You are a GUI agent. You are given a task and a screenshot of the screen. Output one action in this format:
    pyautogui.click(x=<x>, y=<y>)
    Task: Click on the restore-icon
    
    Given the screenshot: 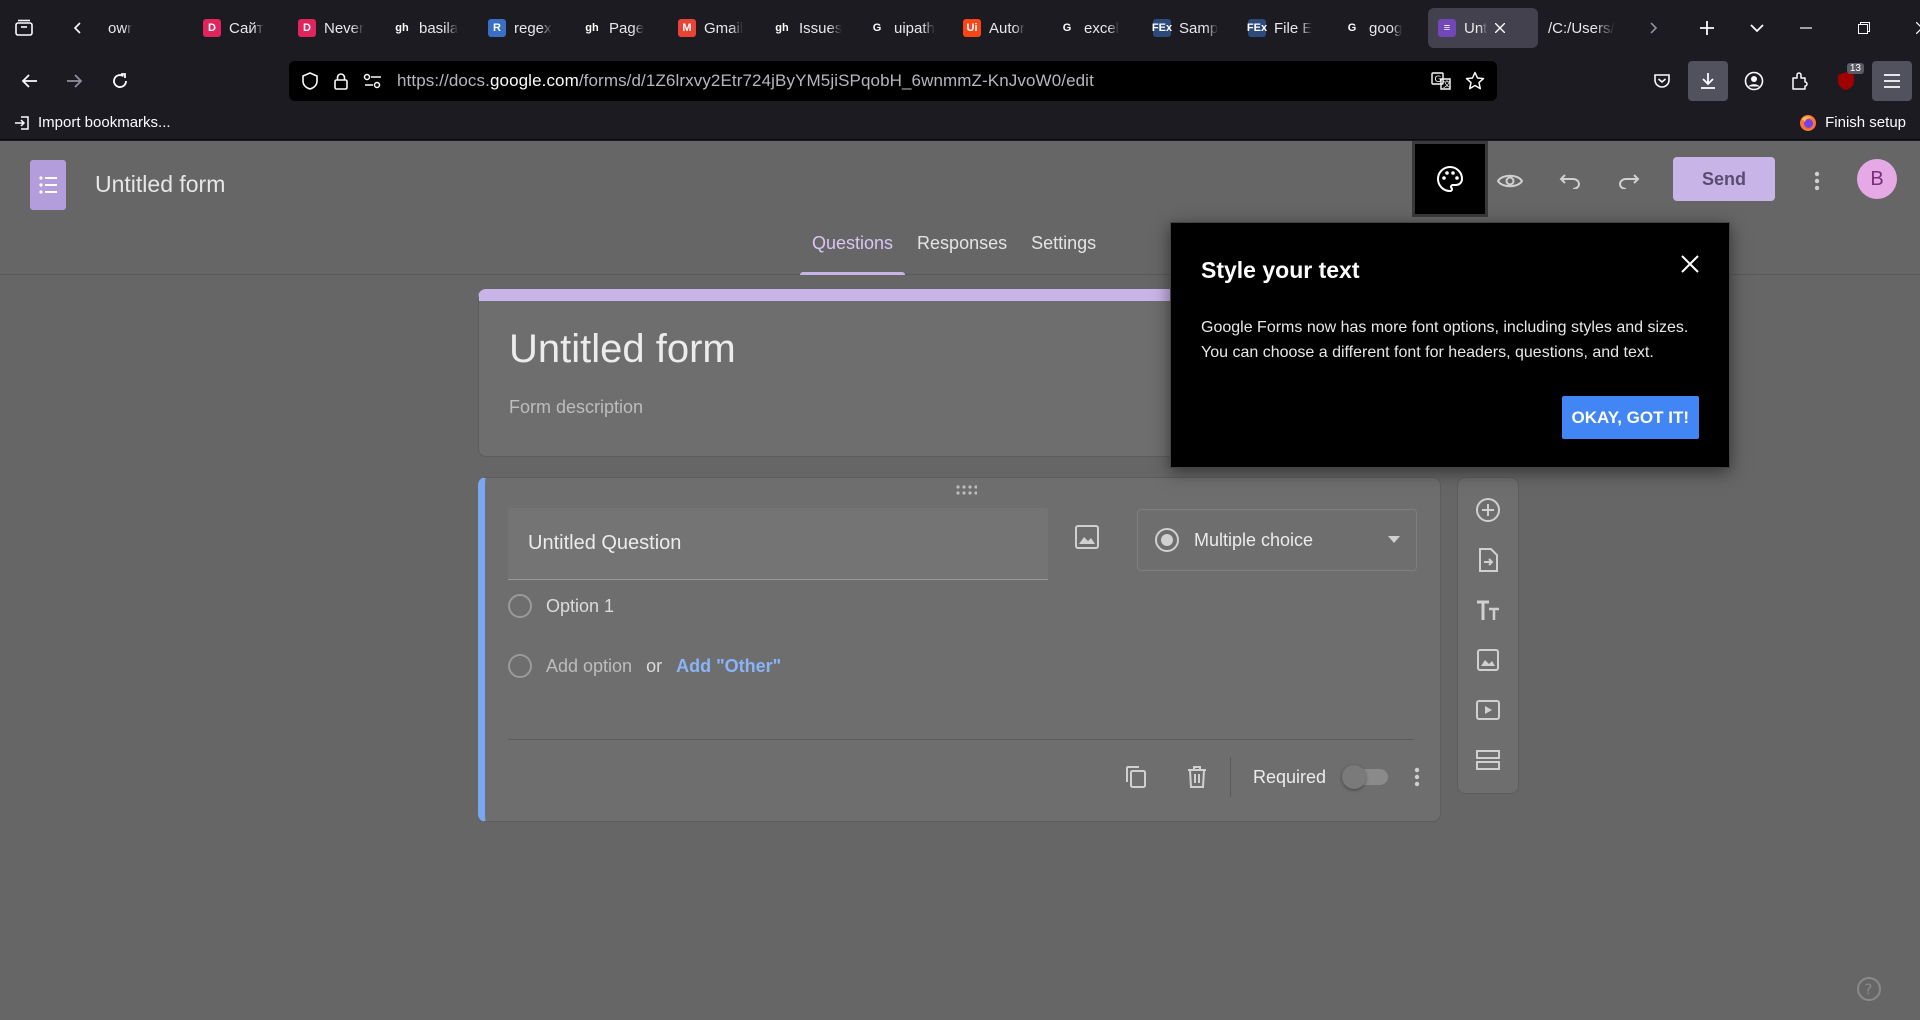 What is the action you would take?
    pyautogui.click(x=1864, y=28)
    